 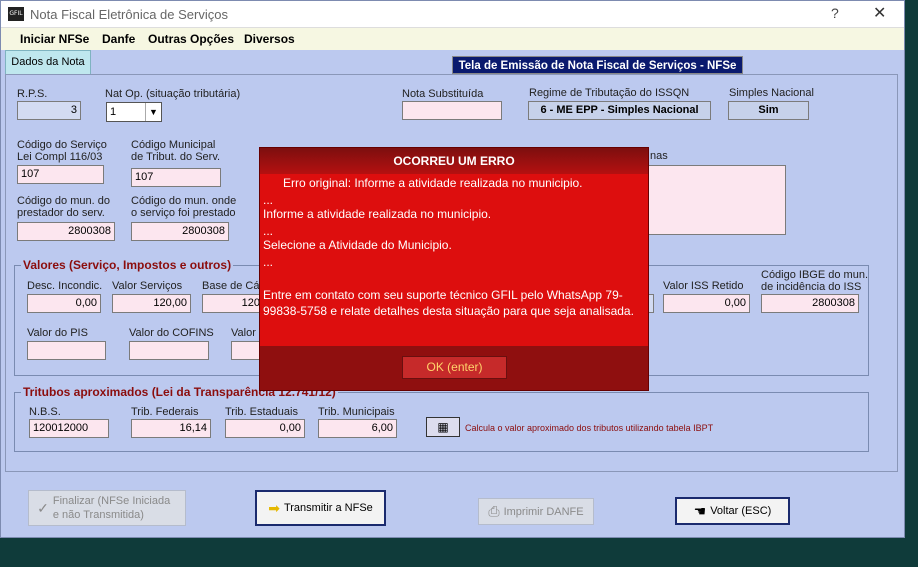 I want to click on natop-select: 1 ▼, so click(x=134, y=112).